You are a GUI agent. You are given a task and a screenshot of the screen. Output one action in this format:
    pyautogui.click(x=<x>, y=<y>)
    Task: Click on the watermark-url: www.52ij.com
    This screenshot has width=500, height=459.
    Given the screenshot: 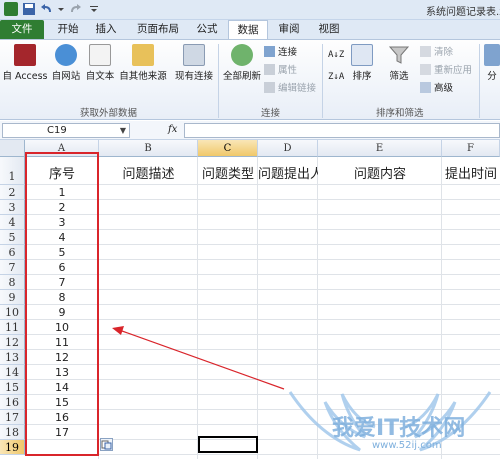 What is the action you would take?
    pyautogui.click(x=407, y=445)
    